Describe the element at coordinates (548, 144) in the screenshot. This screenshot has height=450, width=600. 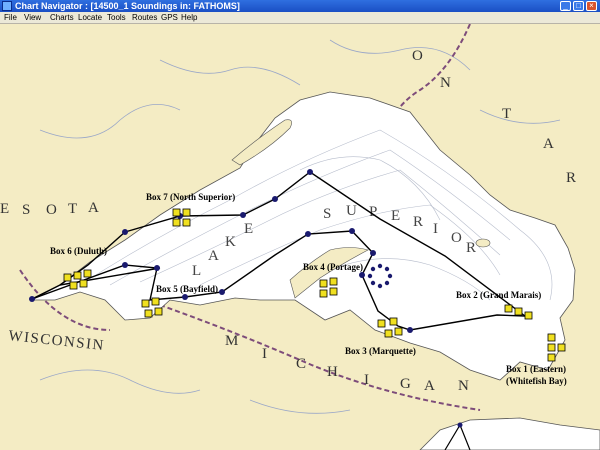
I see `ontario-letter: A` at that location.